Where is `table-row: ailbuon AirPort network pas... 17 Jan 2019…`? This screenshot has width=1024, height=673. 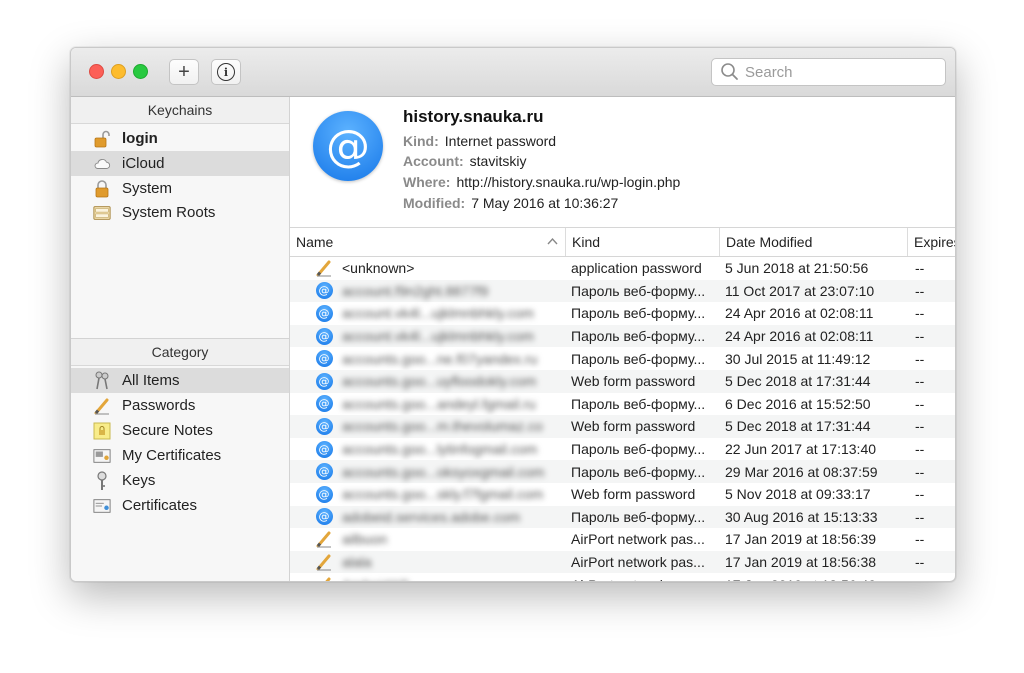 table-row: ailbuon AirPort network pas... 17 Jan 2019… is located at coordinates (622, 539).